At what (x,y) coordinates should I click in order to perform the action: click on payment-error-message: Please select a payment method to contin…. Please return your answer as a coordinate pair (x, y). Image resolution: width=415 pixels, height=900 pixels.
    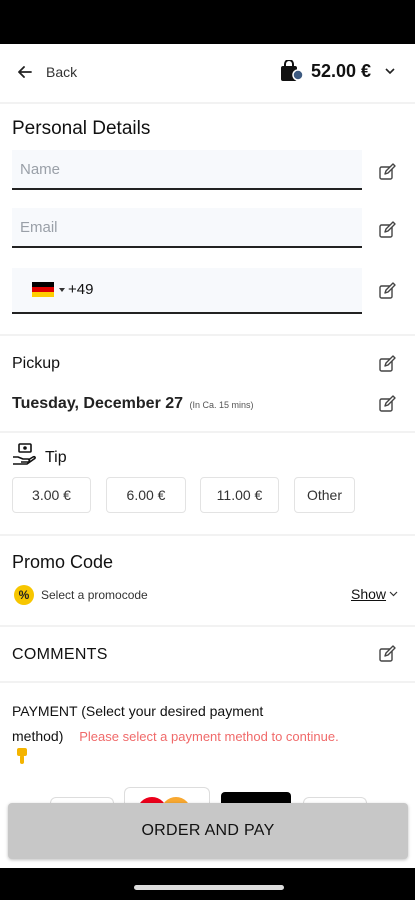
    Looking at the image, I should click on (209, 736).